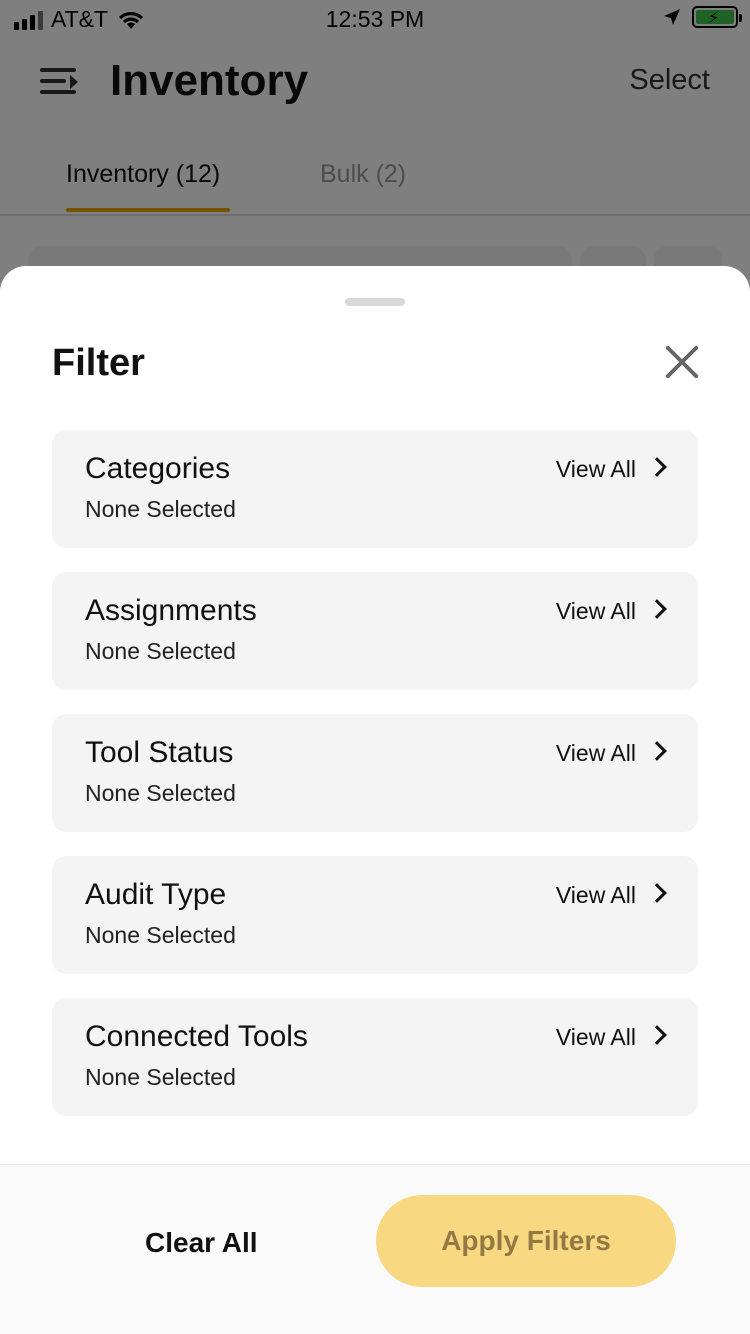 Image resolution: width=750 pixels, height=1334 pixels. What do you see at coordinates (375, 489) in the screenshot?
I see `filter-categories: Categories None Selected View All` at bounding box center [375, 489].